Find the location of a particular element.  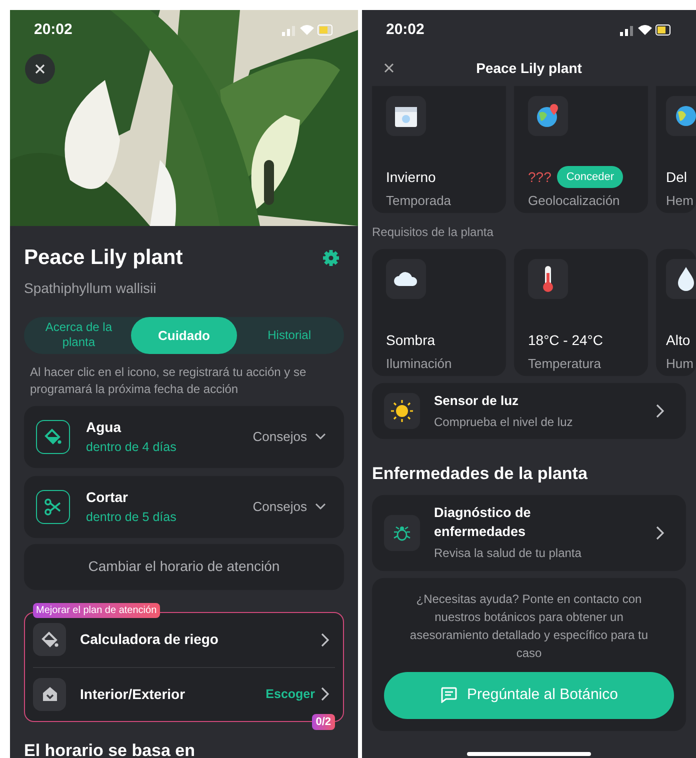

card-value: Alto is located at coordinates (678, 340).